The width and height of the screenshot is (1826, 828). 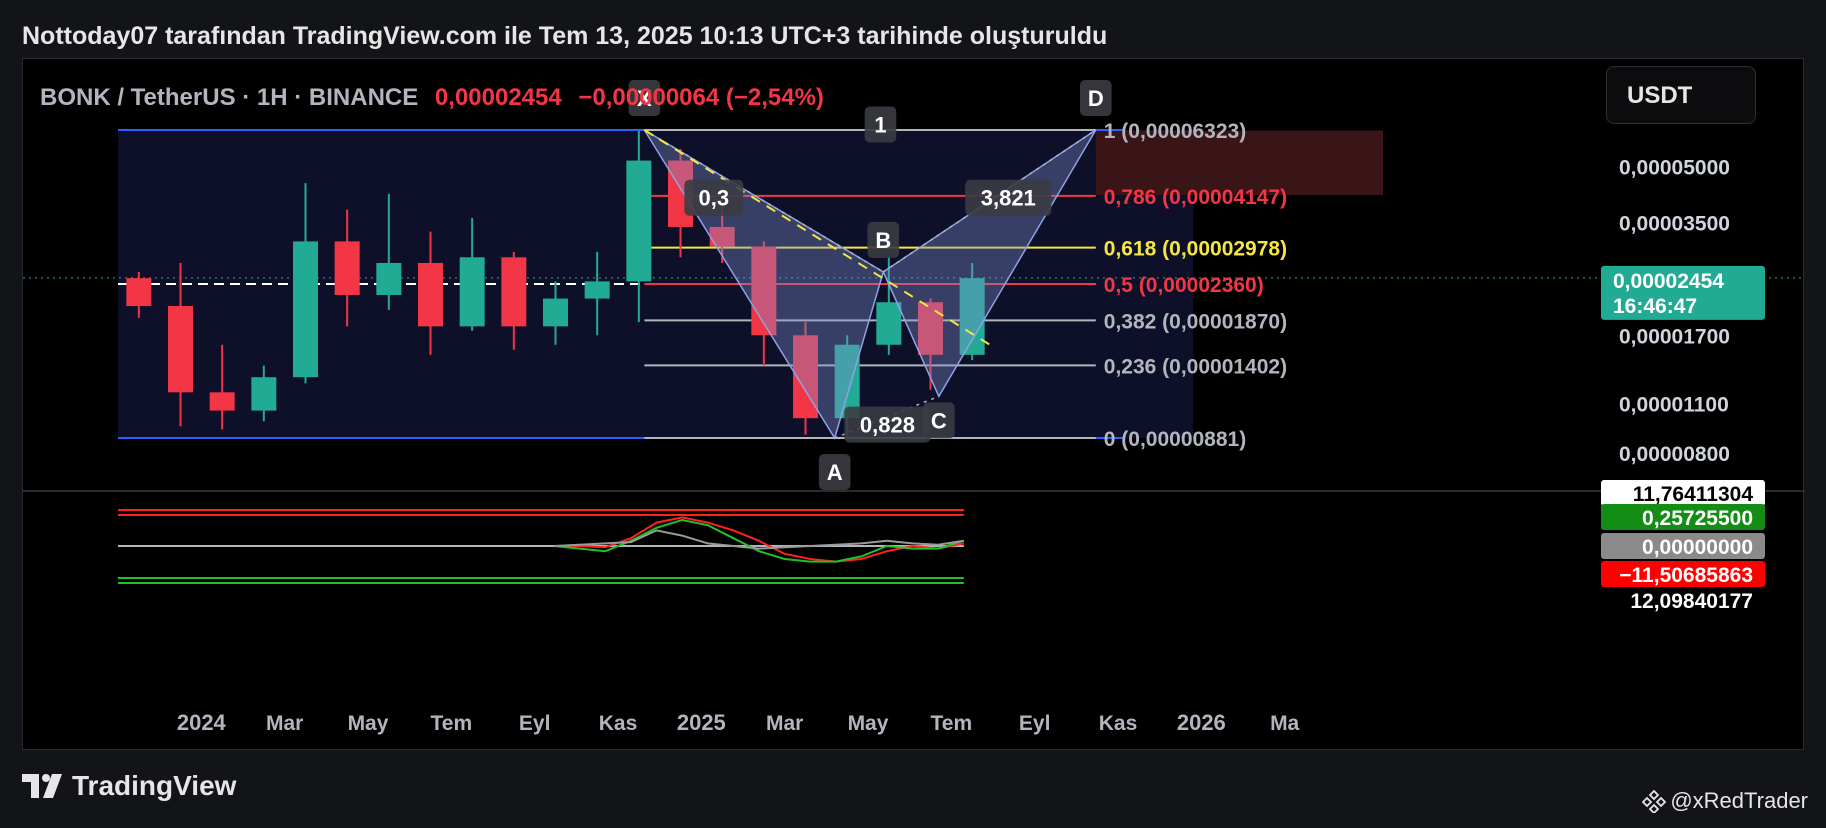 I want to click on x-tick-8: May, so click(x=868, y=723).